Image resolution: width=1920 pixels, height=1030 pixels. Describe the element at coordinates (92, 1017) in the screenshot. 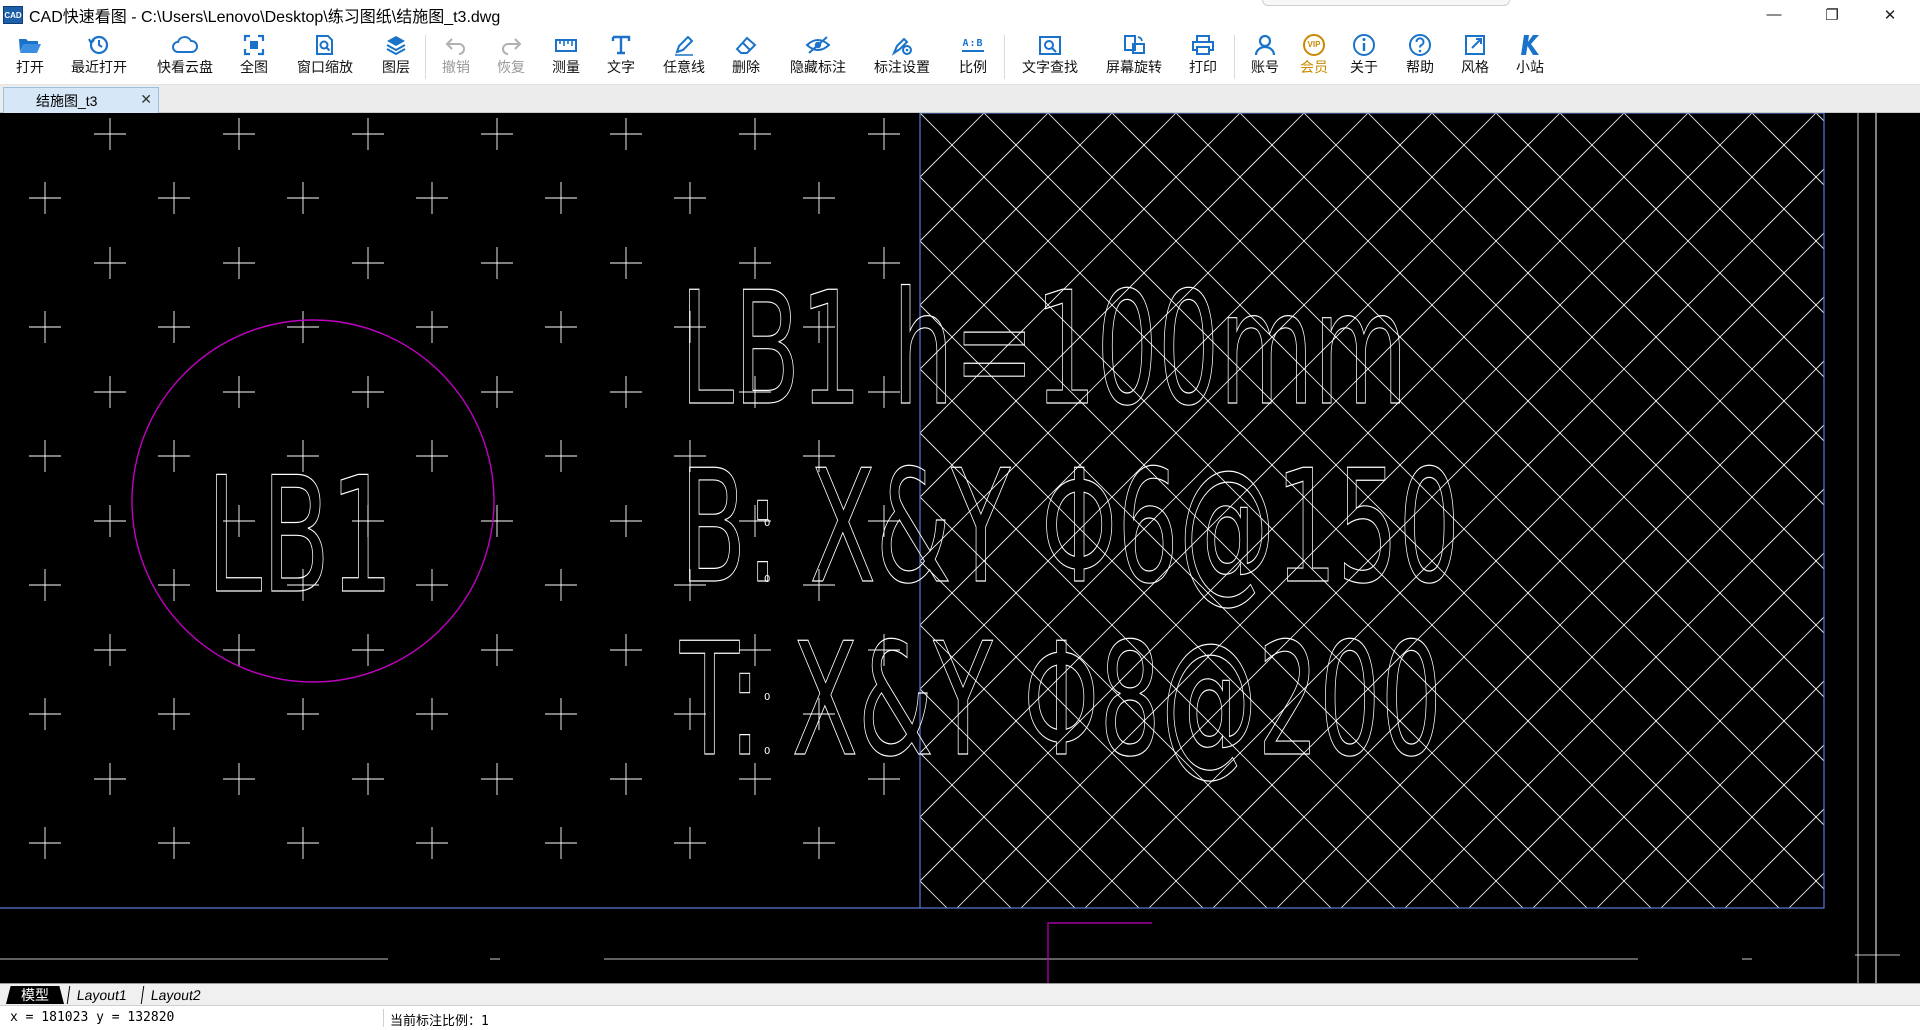

I see `cursor-coordinates: x = 181023 y = 132820` at that location.